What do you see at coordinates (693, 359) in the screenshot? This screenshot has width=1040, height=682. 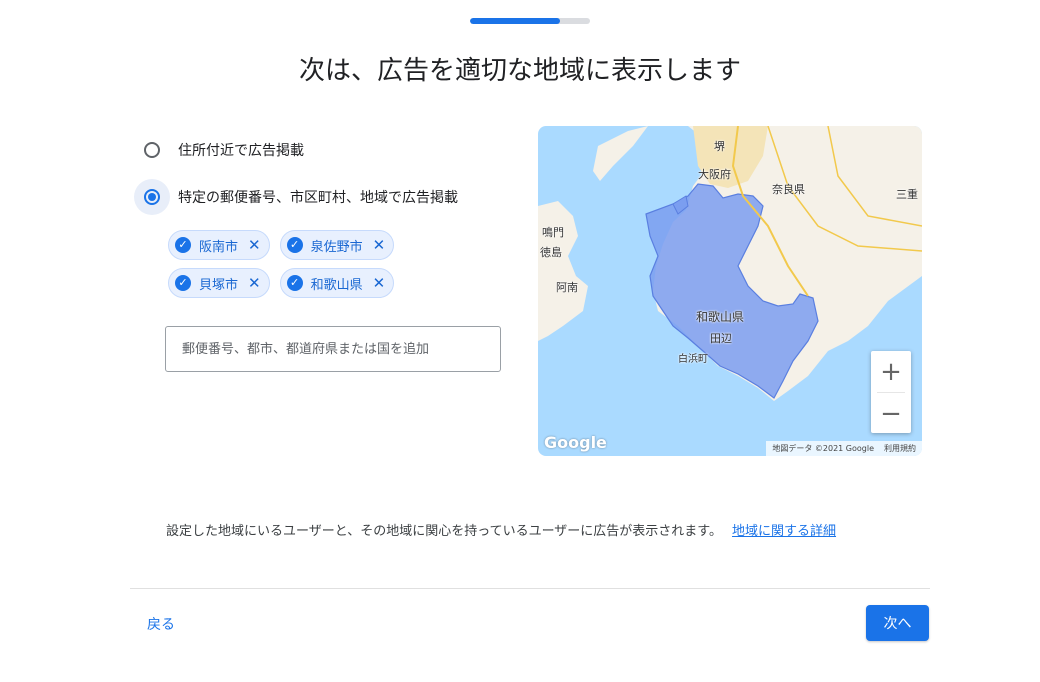 I see `map-label-shirahama: 白浜町` at bounding box center [693, 359].